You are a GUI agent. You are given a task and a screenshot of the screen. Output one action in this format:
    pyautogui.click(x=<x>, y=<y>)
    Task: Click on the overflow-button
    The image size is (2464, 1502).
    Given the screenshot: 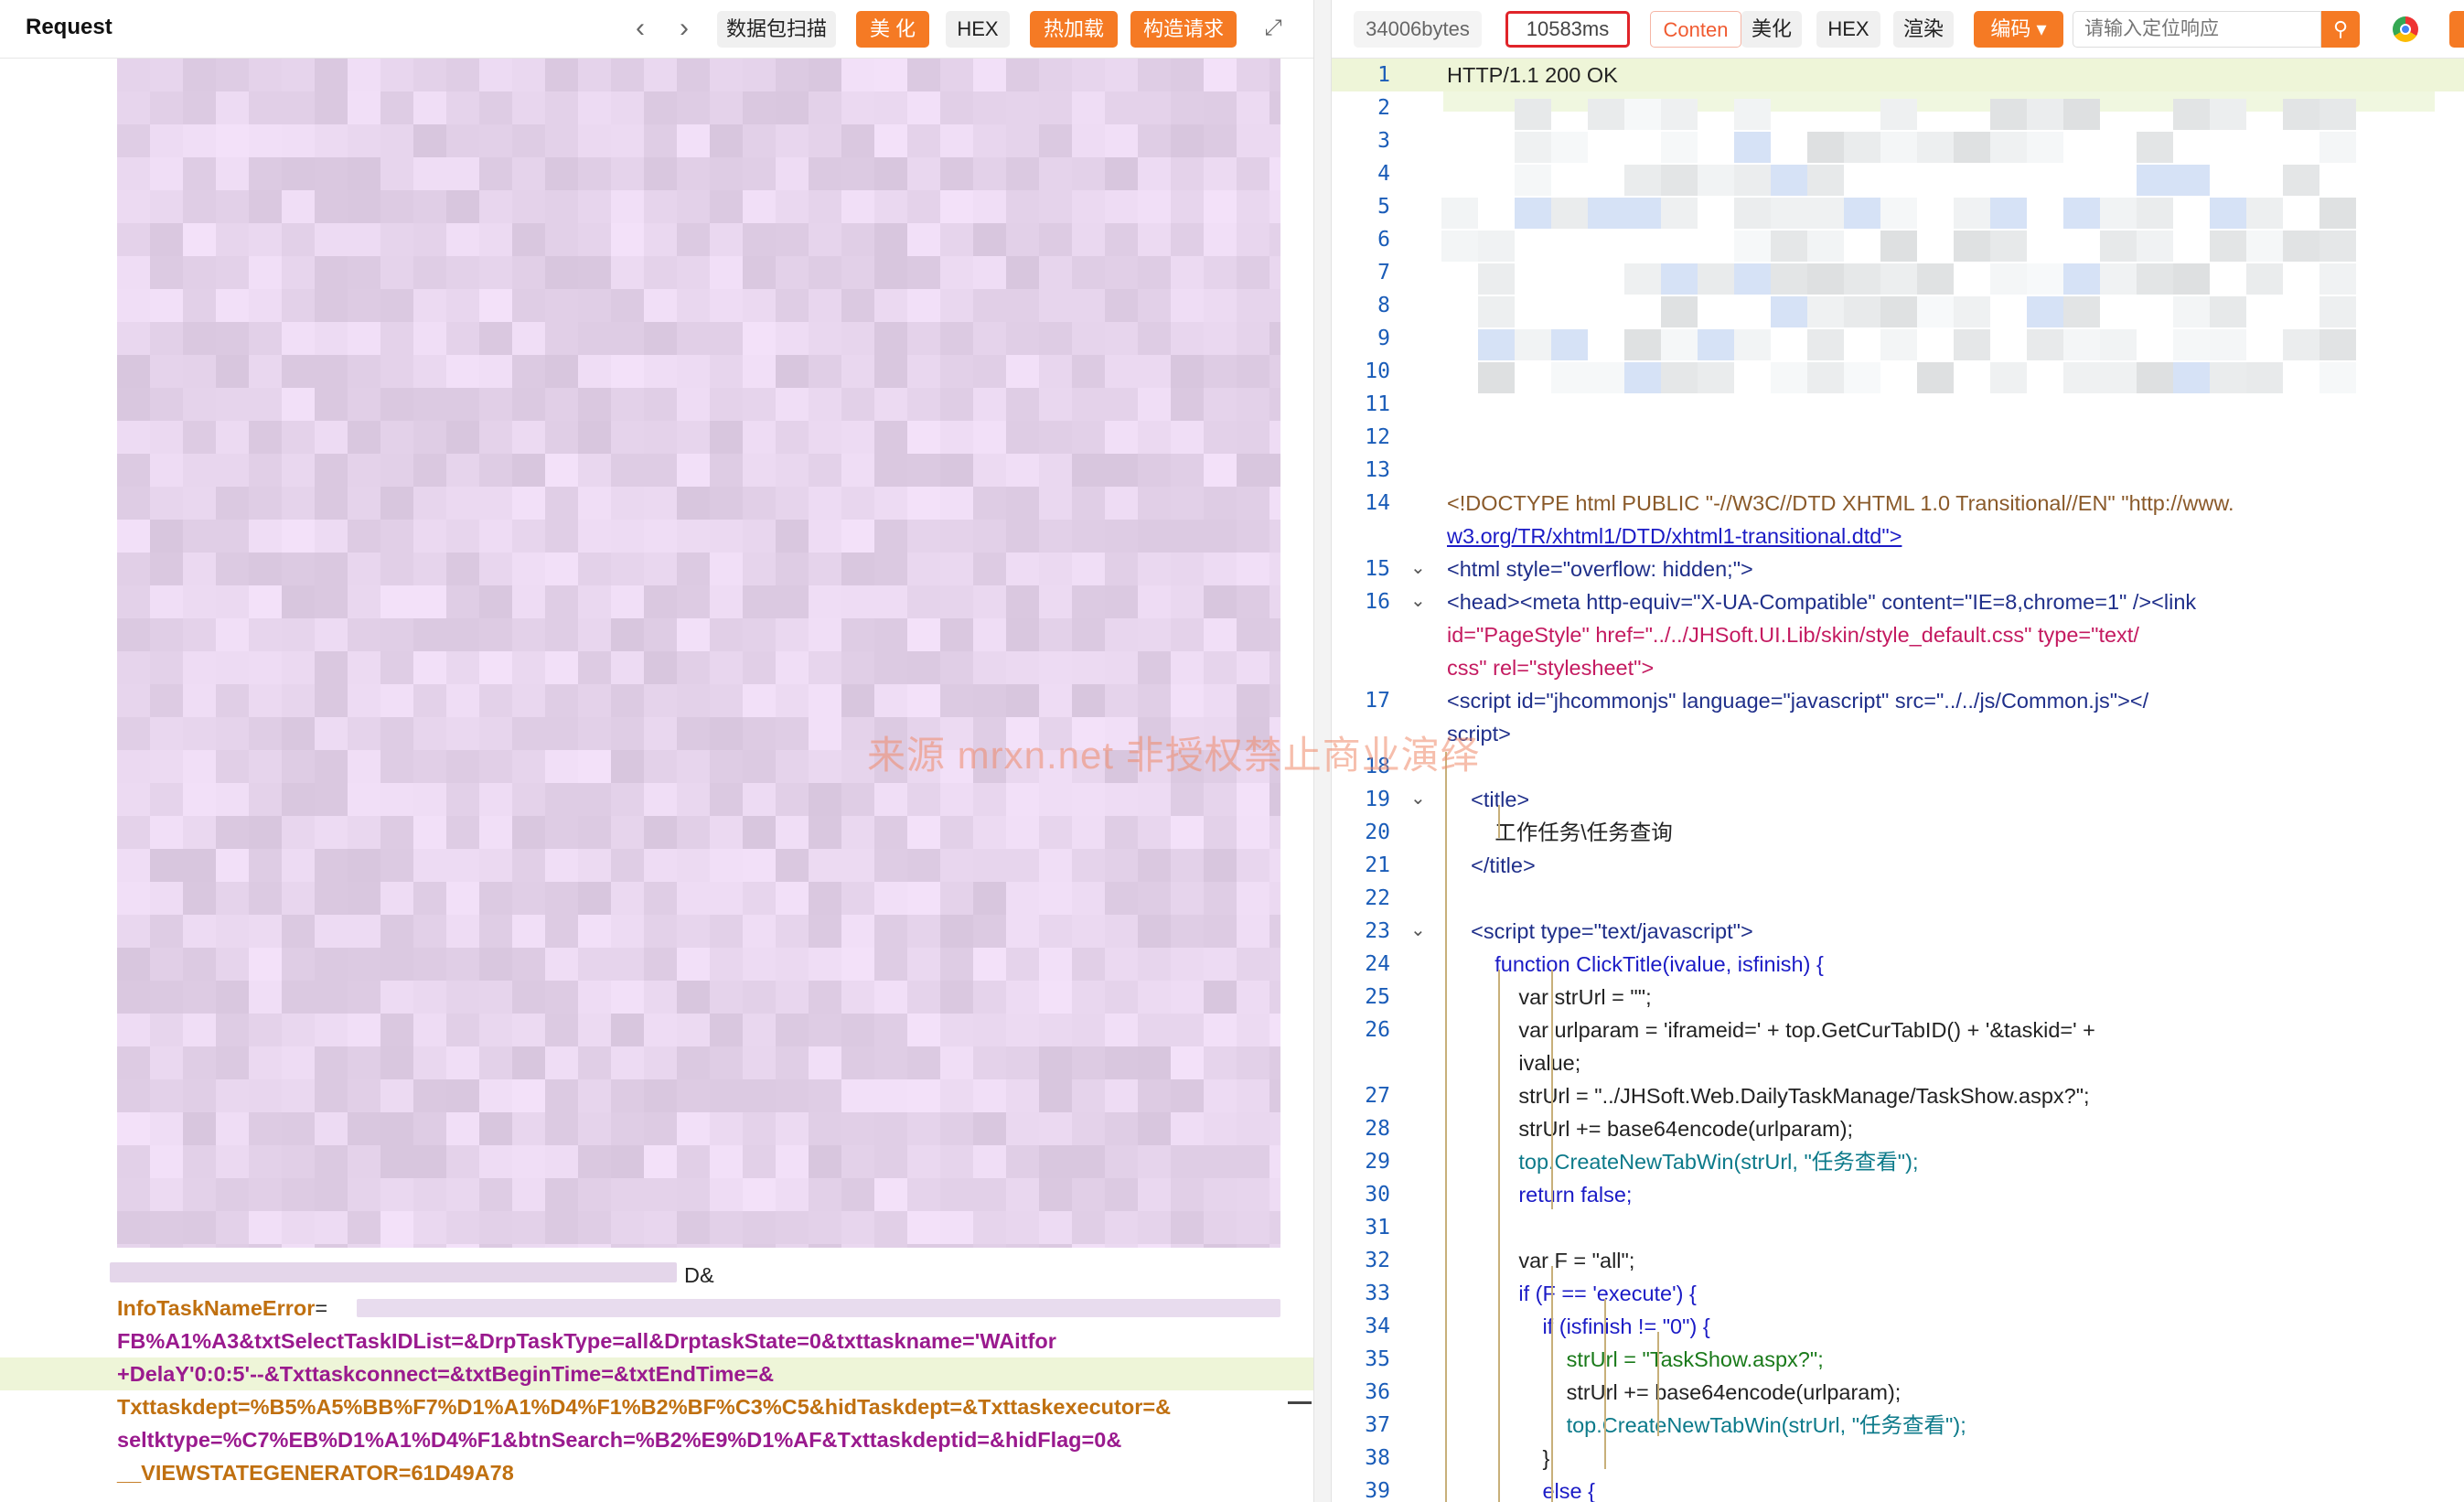 What is the action you would take?
    pyautogui.click(x=2457, y=30)
    